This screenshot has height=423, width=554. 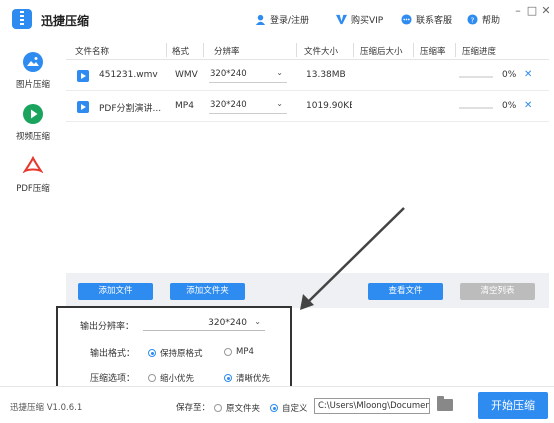 What do you see at coordinates (33, 189) in the screenshot?
I see `sidebar-item-label: PDF压缩` at bounding box center [33, 189].